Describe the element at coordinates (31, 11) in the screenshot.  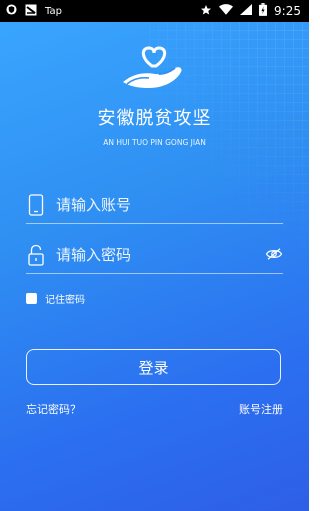
I see `app-notification-icon` at that location.